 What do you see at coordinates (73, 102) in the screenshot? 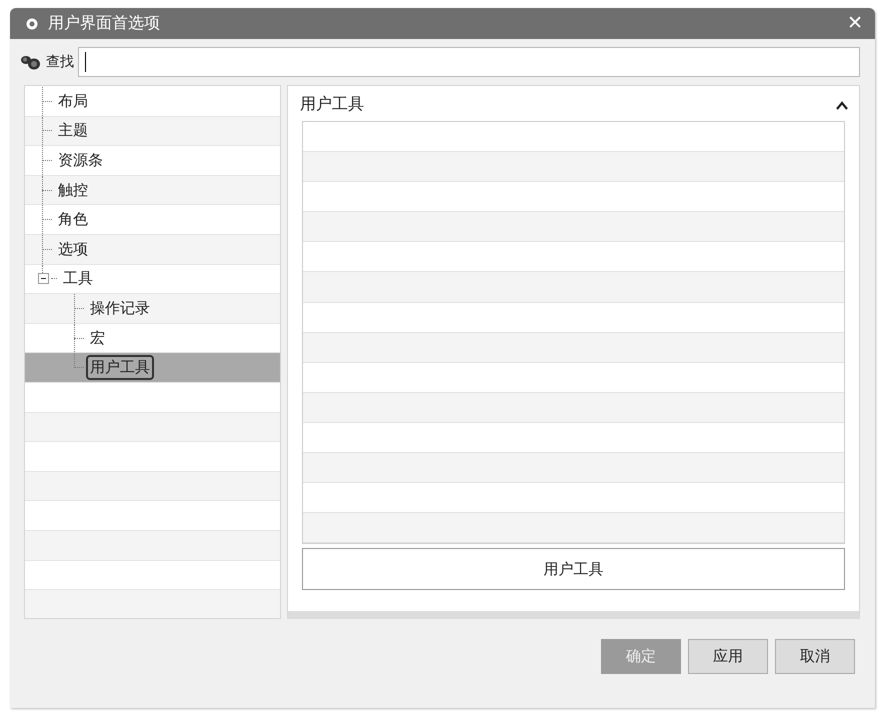
I see `tree-label: 布局` at bounding box center [73, 102].